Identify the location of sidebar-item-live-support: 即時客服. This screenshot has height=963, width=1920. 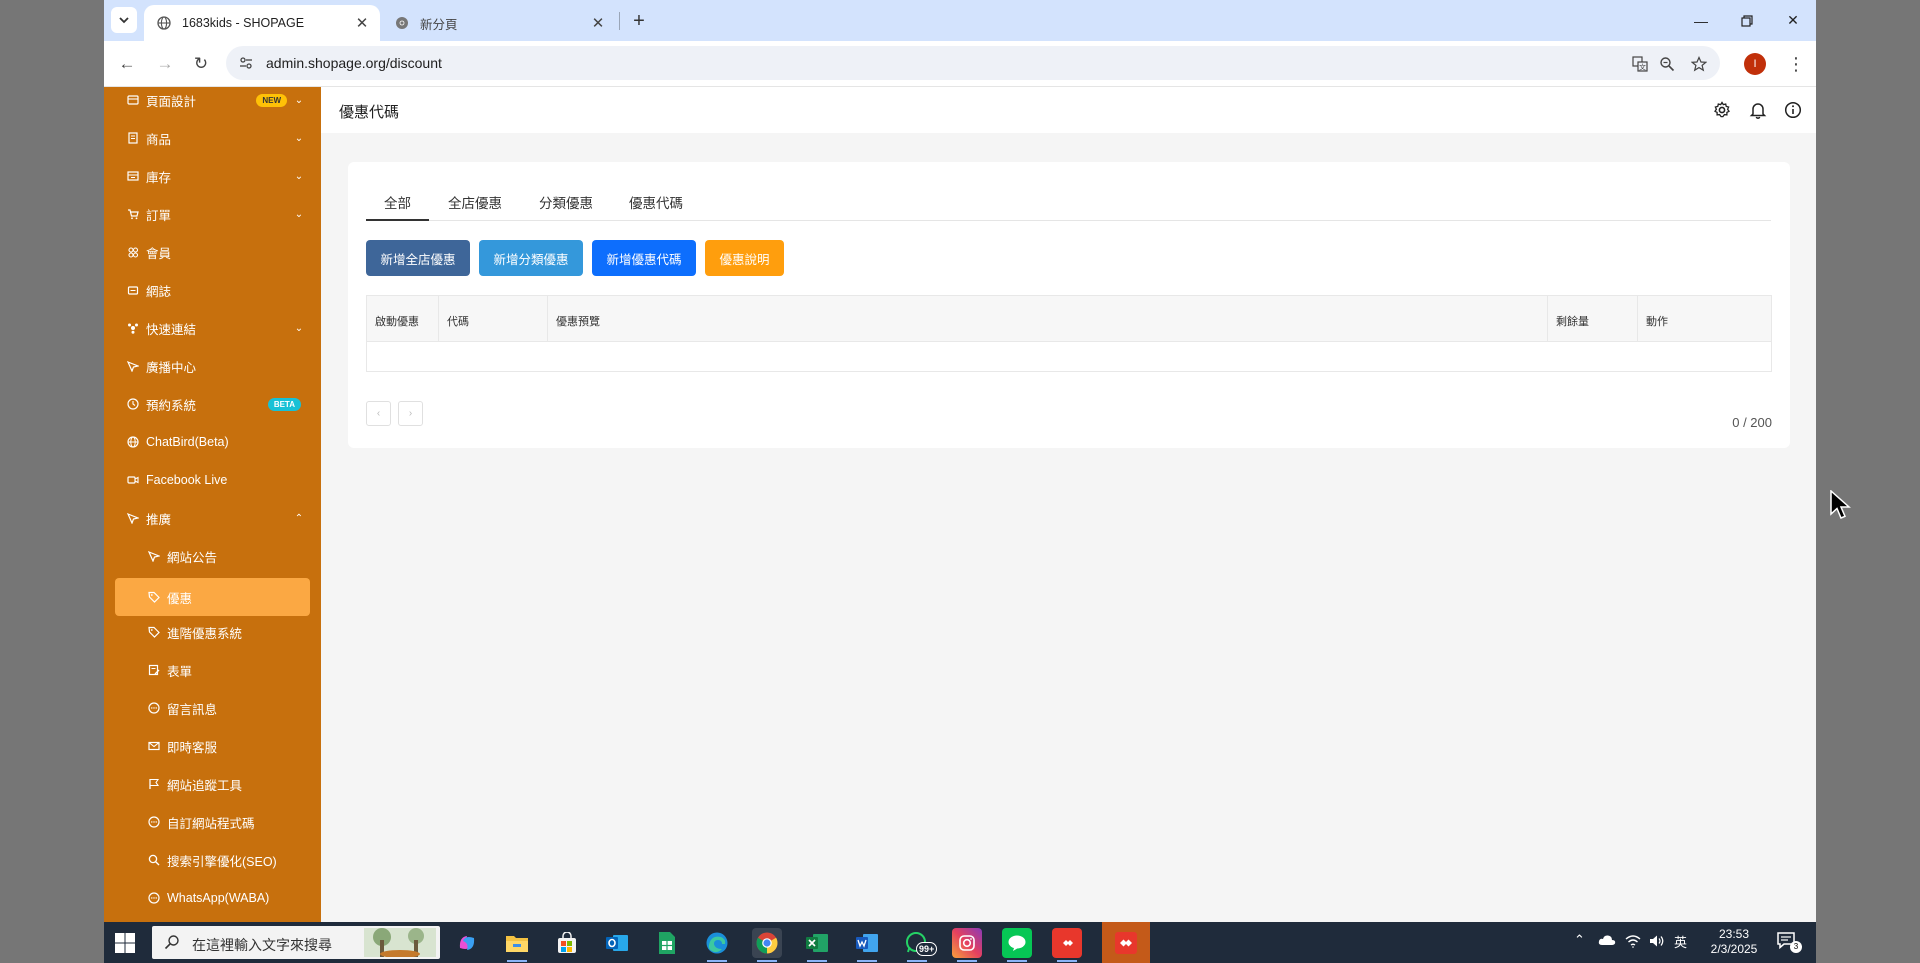
(212, 746).